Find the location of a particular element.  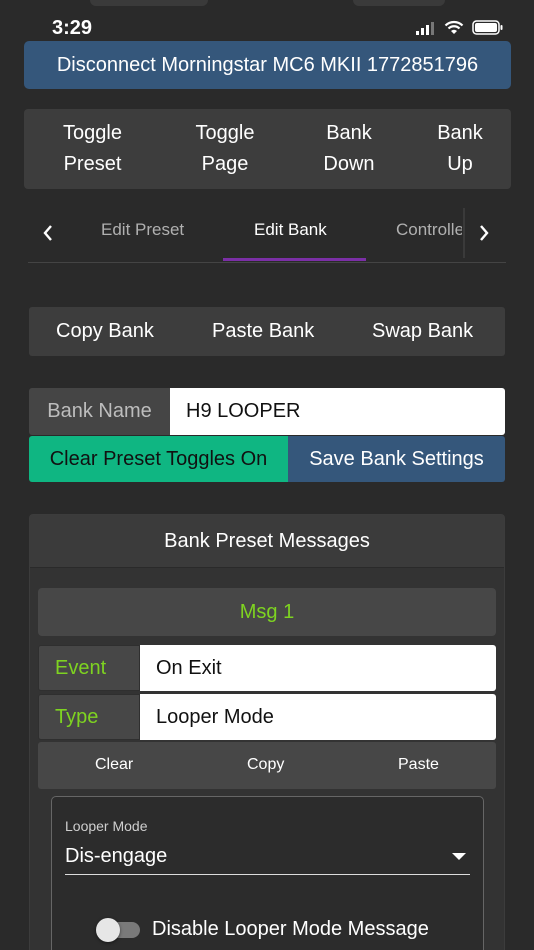

bank-down-label-line2: Down is located at coordinates (349, 164).